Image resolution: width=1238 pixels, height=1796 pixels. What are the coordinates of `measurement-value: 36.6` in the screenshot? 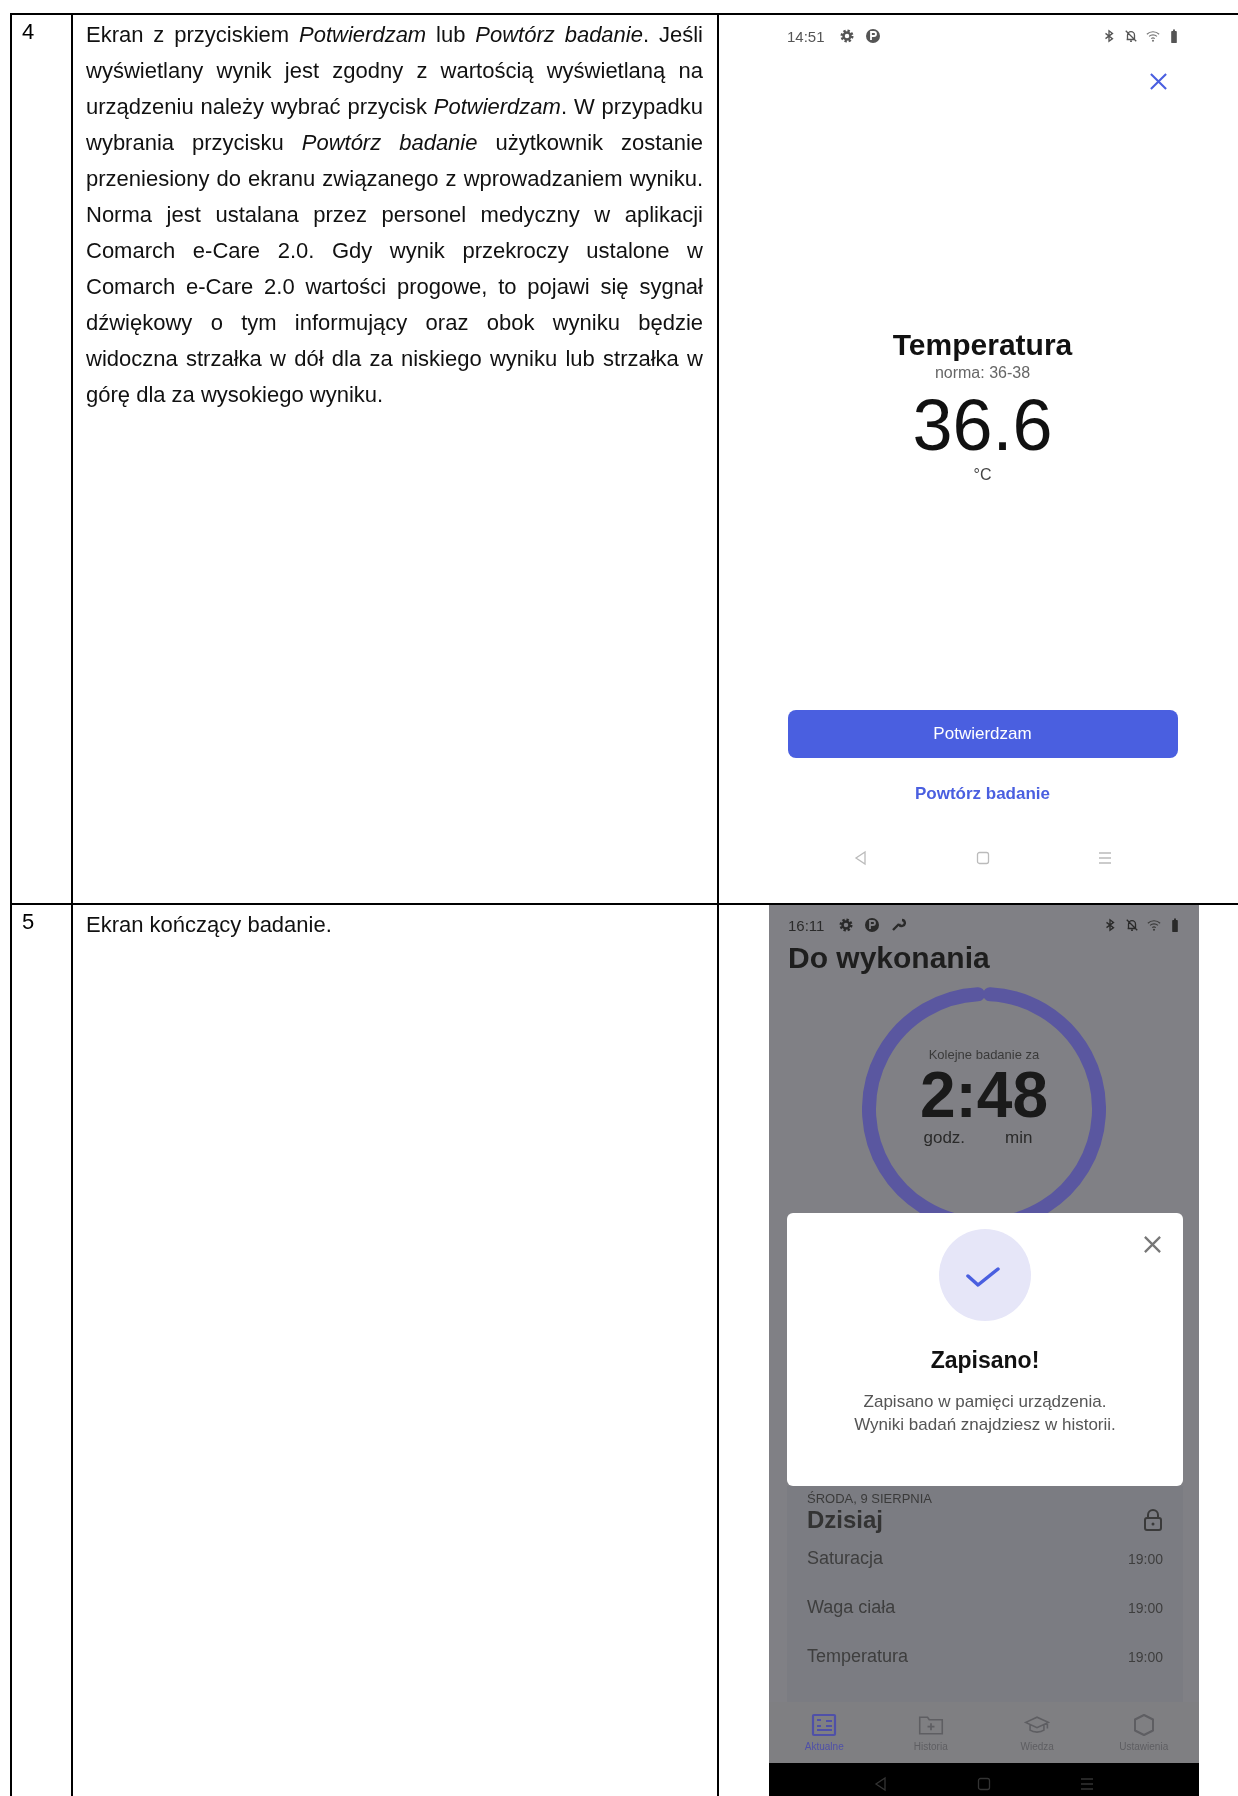 It's located at (982, 425).